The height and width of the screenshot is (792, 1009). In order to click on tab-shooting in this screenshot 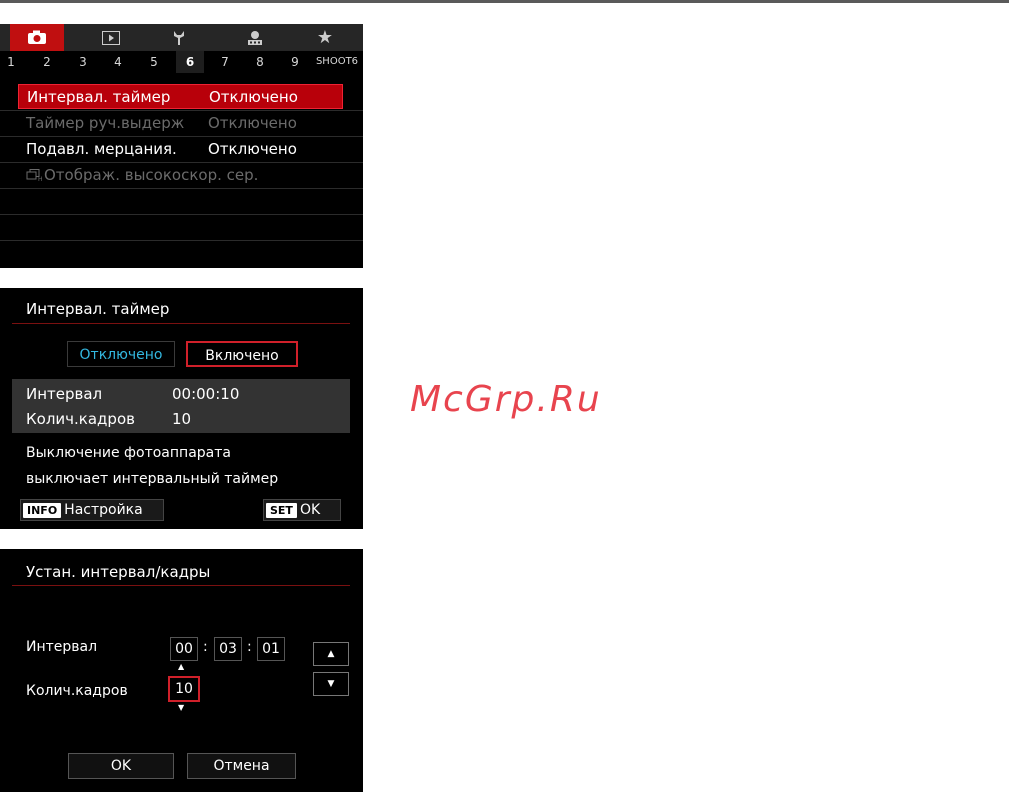, I will do `click(37, 37)`.